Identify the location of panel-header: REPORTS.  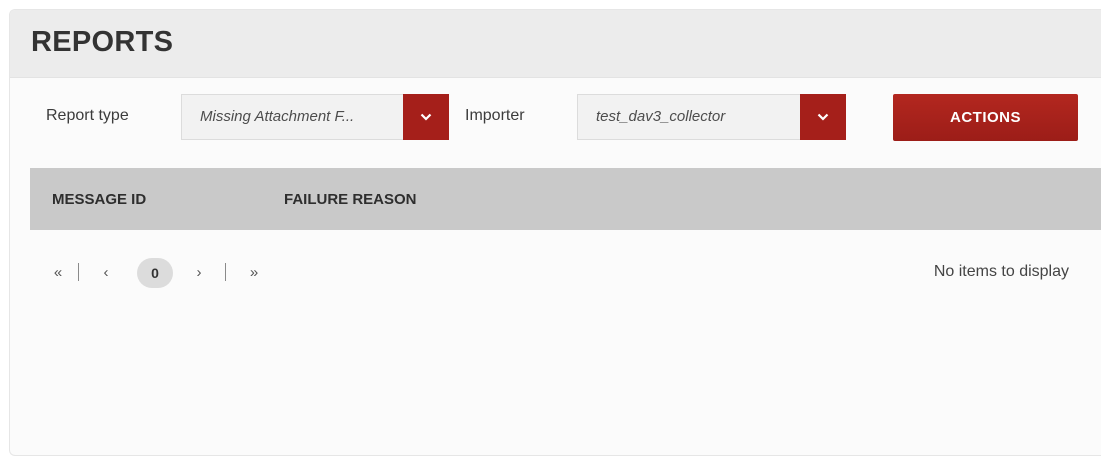
(555, 44).